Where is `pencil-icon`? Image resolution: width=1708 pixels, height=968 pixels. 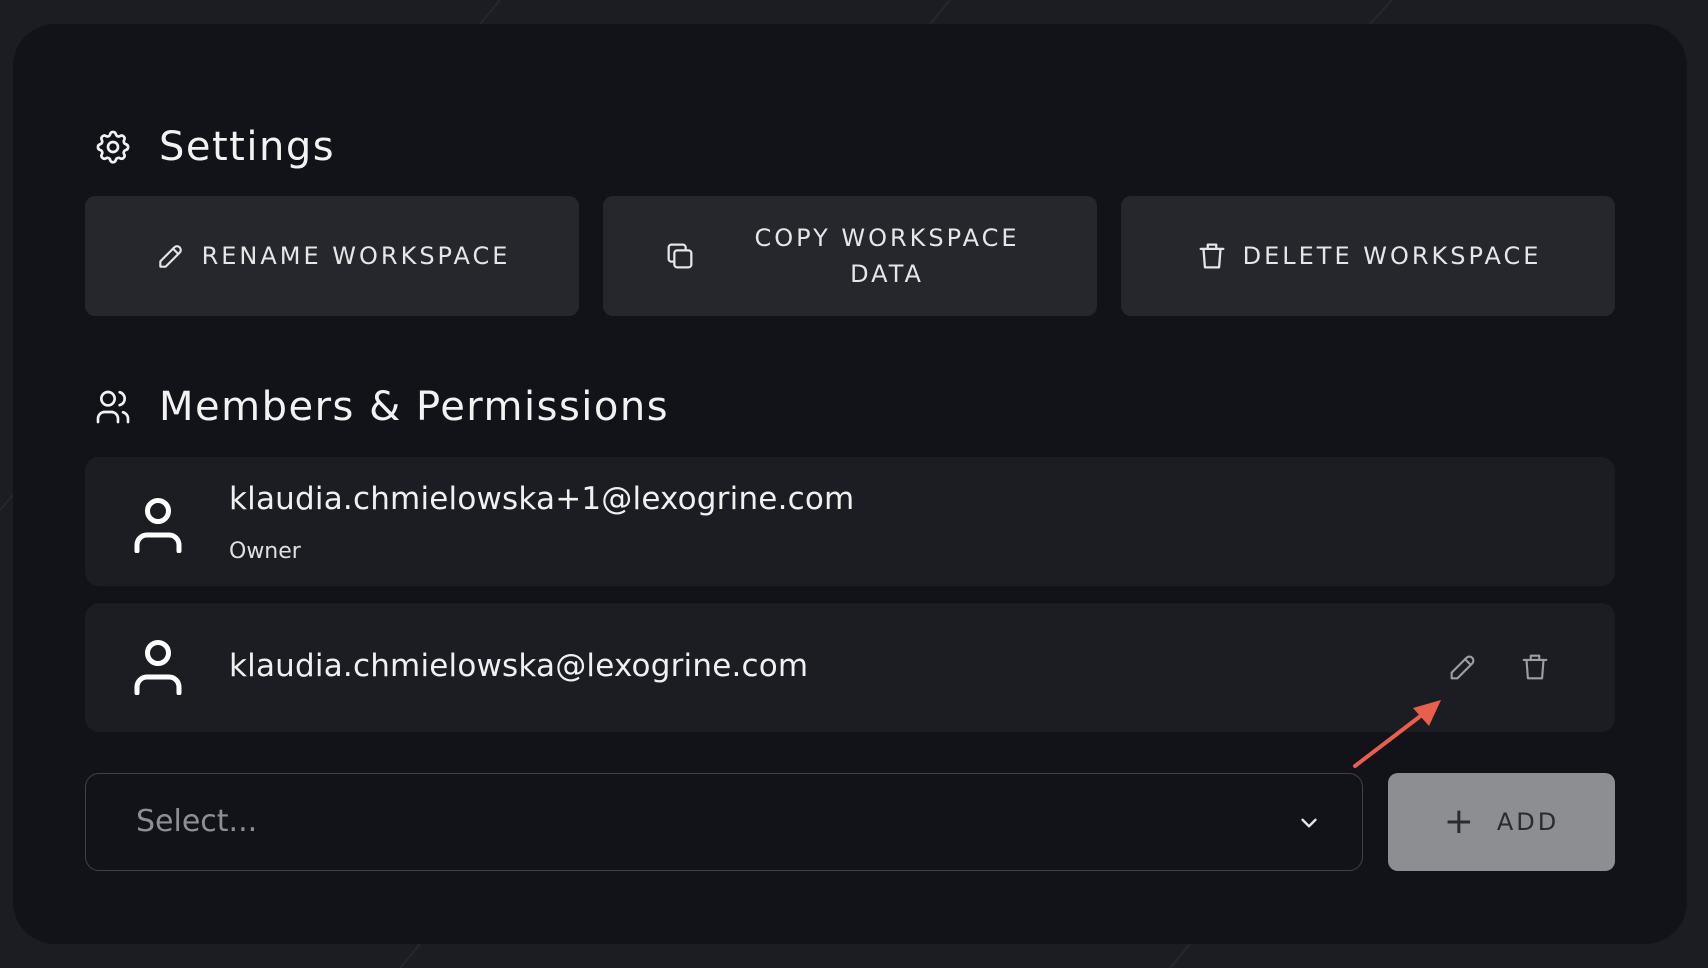
pencil-icon is located at coordinates (171, 256).